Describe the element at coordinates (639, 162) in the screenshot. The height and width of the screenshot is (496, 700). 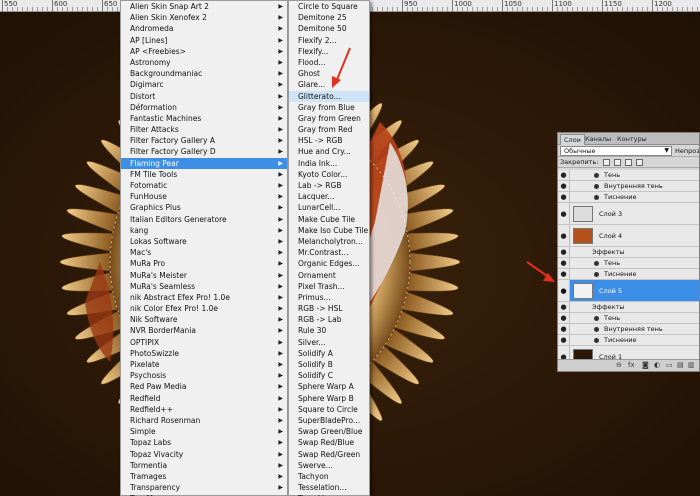
I see `lock-all-icon` at that location.